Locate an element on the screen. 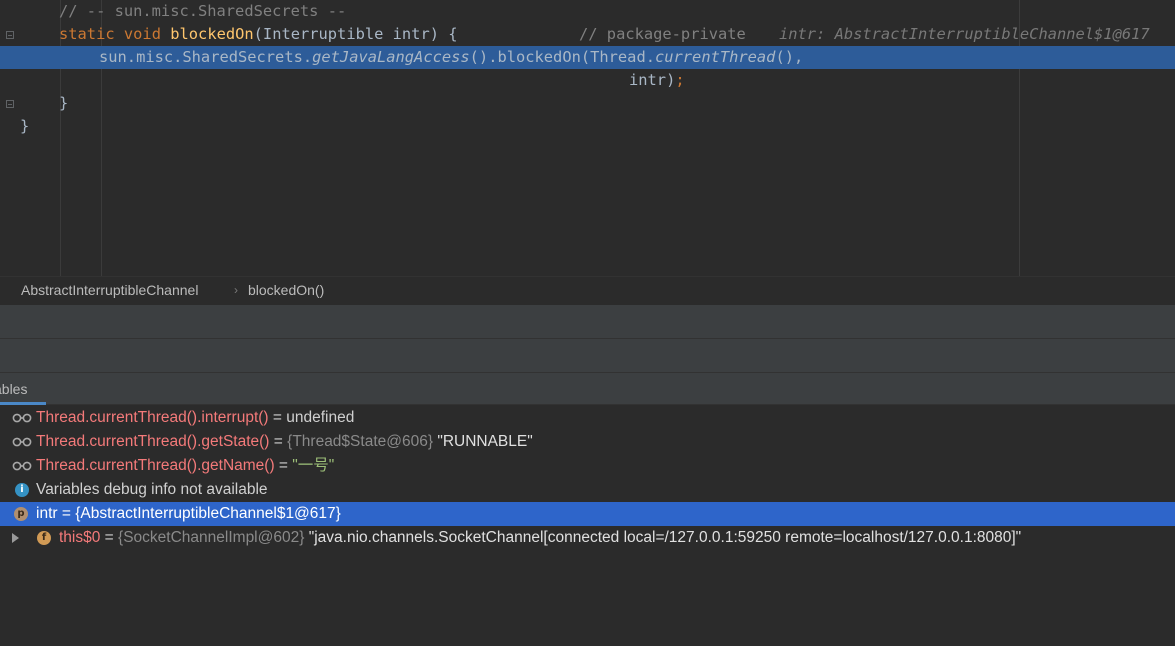  method-params: (Interruptible intr) { is located at coordinates (355, 34).